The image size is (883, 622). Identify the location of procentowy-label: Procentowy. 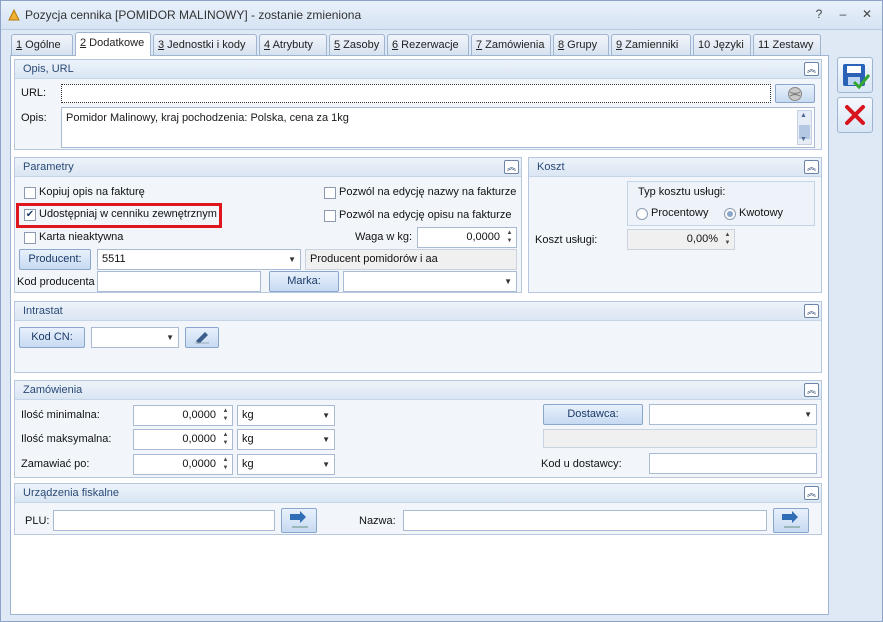
(680, 213).